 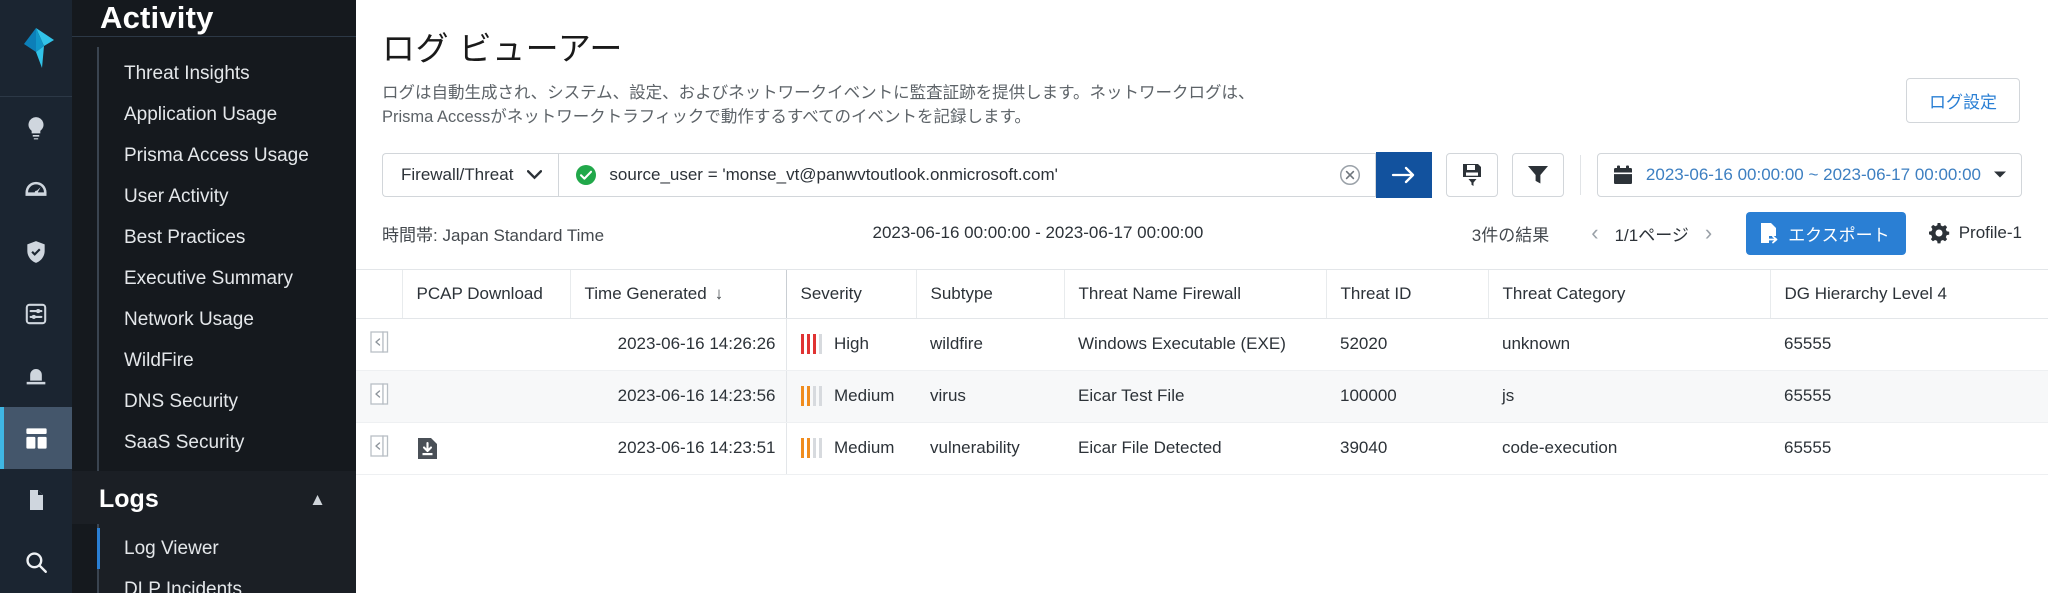 What do you see at coordinates (1407, 344) in the screenshot?
I see `threat-id-cell: 52020` at bounding box center [1407, 344].